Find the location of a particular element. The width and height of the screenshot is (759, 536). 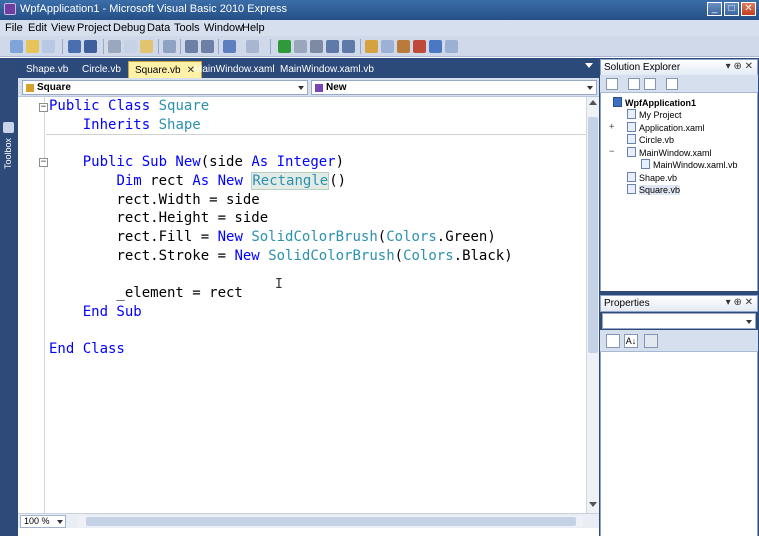

step-over-icon is located at coordinates (348, 46).